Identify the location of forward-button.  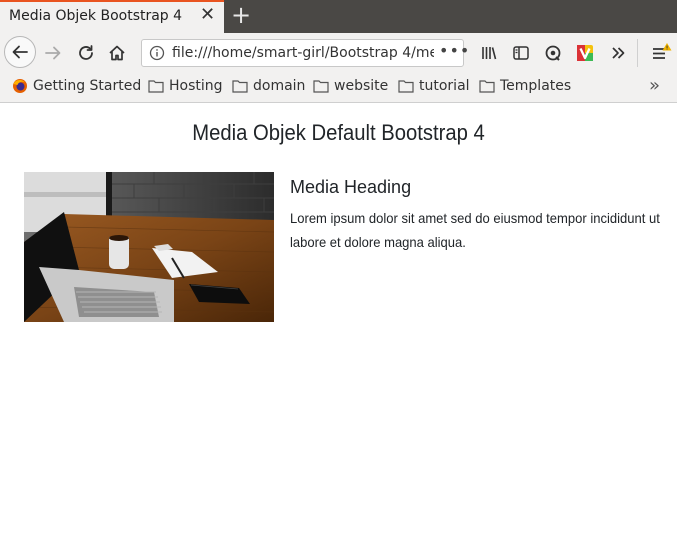
(53, 53).